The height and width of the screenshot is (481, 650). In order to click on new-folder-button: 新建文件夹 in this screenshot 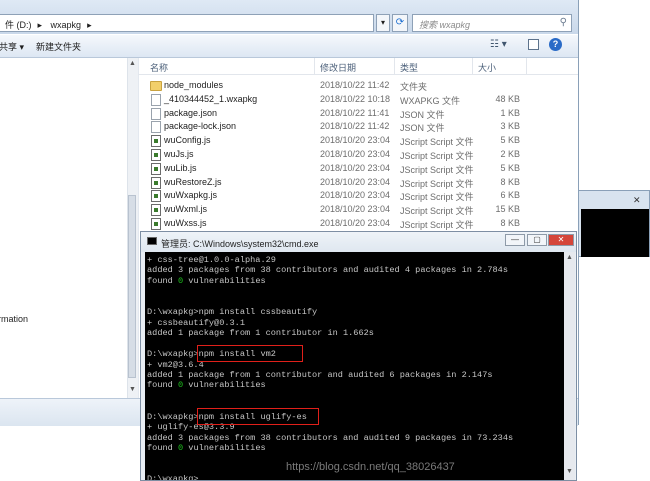, I will do `click(58, 46)`.